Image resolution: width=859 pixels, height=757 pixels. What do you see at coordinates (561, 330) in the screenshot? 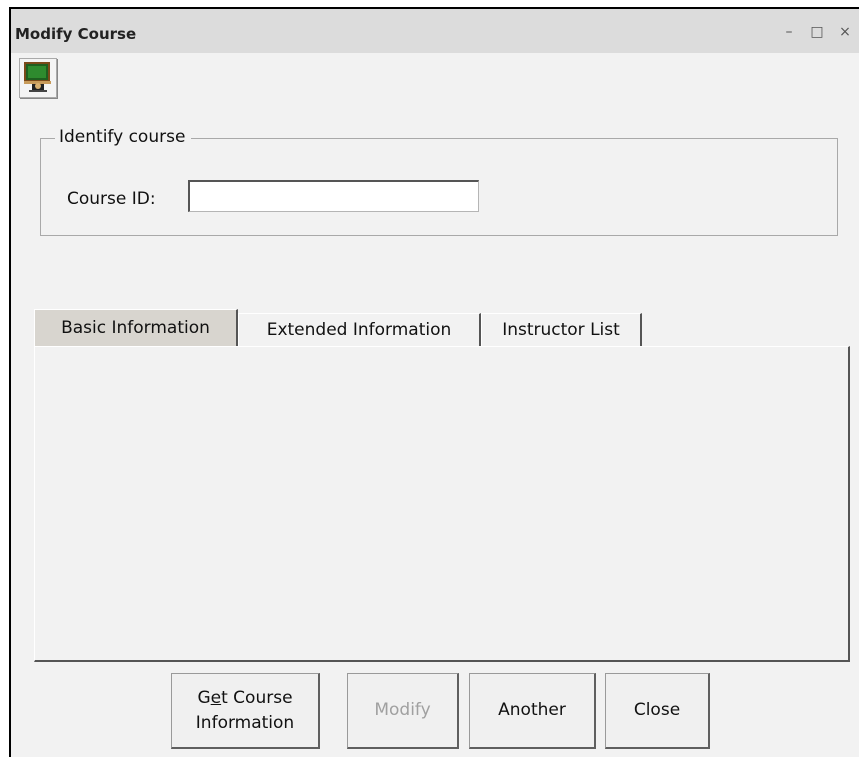
I see `tab-instructor-list: Instructor List` at bounding box center [561, 330].